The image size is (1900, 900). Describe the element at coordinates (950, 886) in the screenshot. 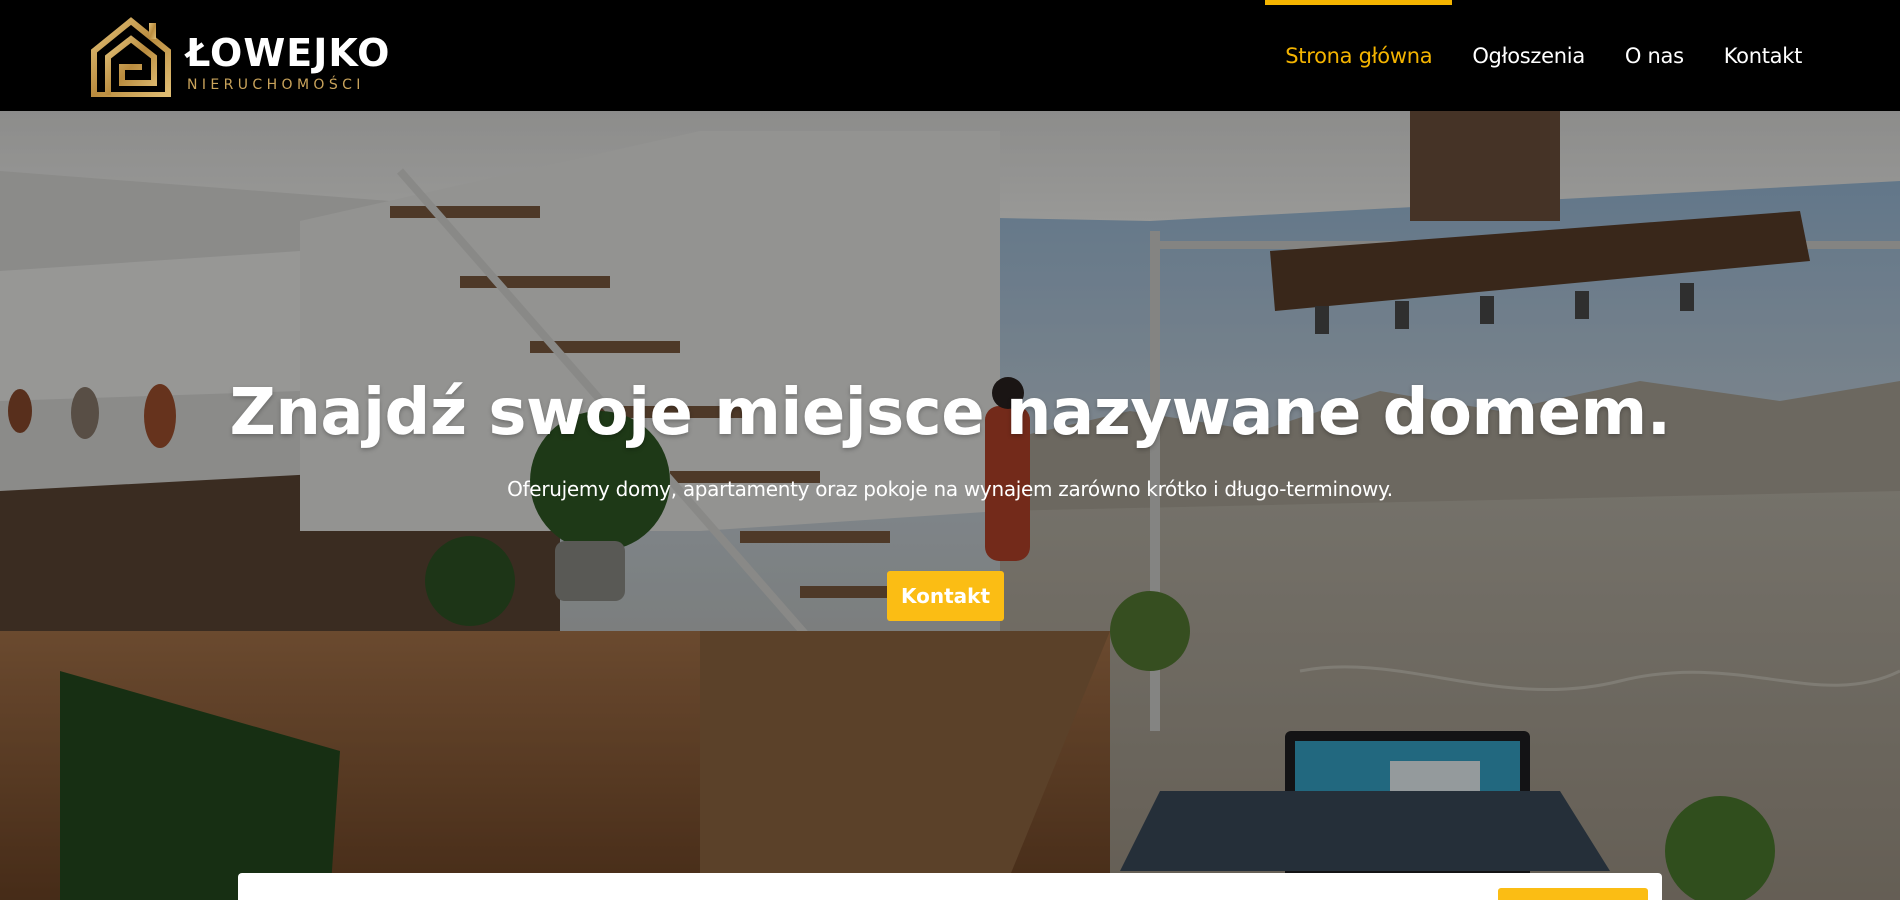

I see `search-panel` at that location.